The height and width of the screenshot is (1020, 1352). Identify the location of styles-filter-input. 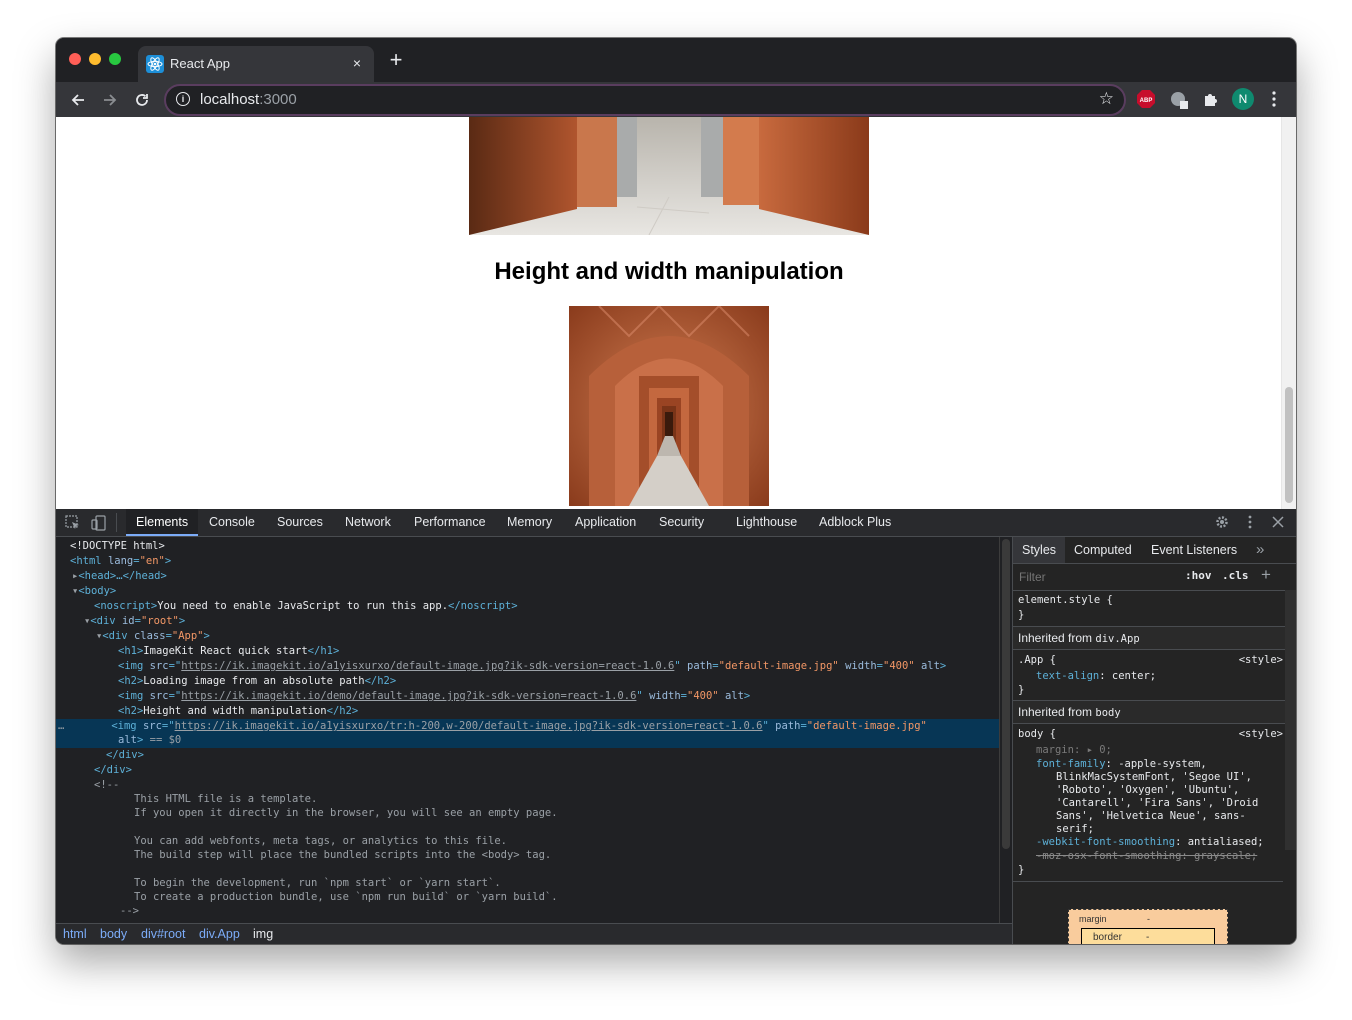
(1096, 577).